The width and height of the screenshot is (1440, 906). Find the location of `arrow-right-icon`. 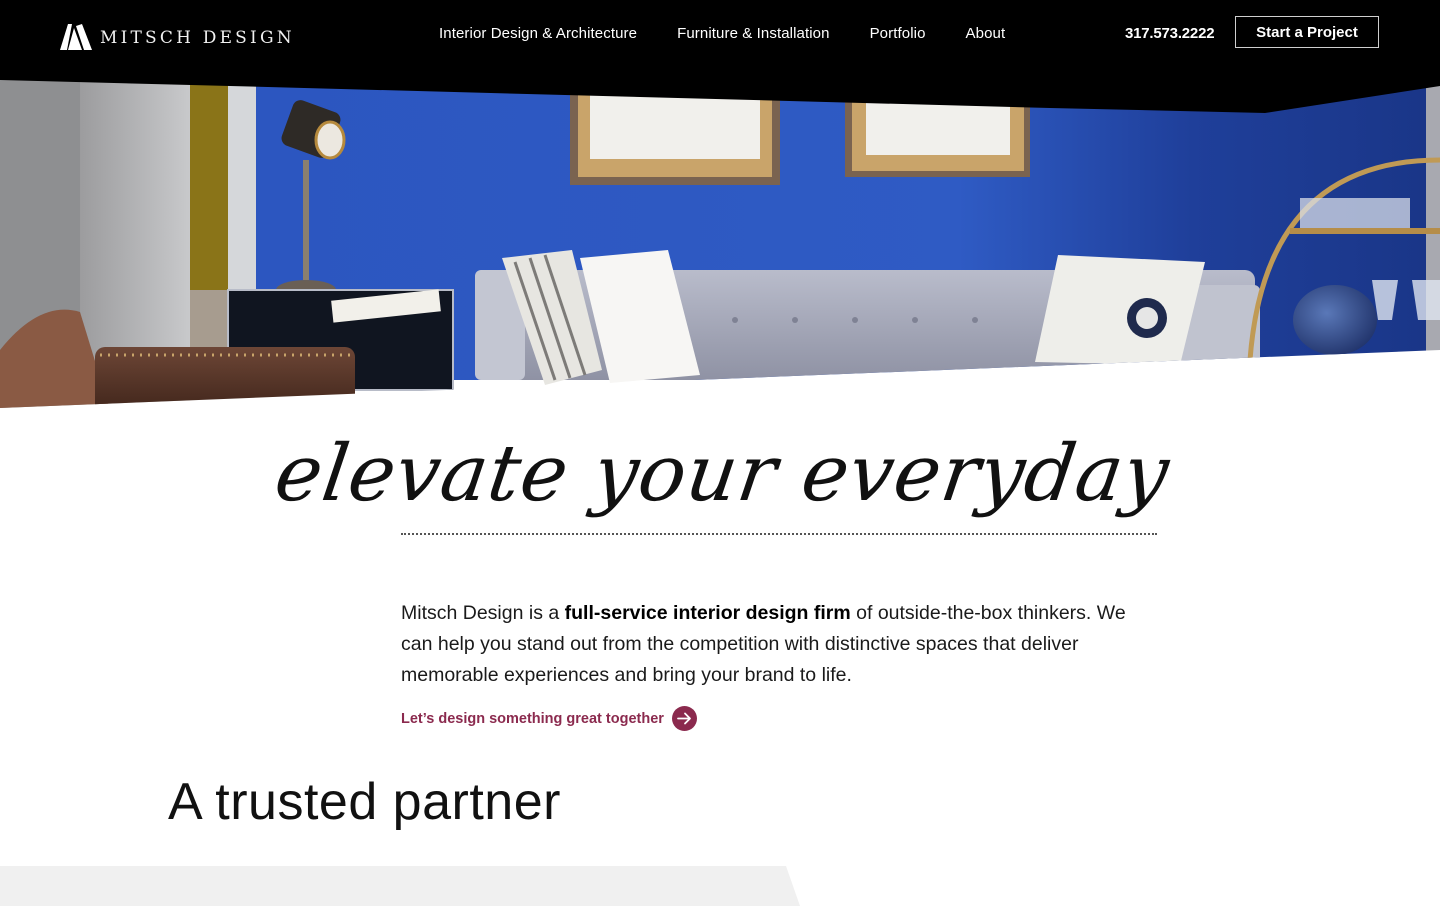

arrow-right-icon is located at coordinates (684, 718).